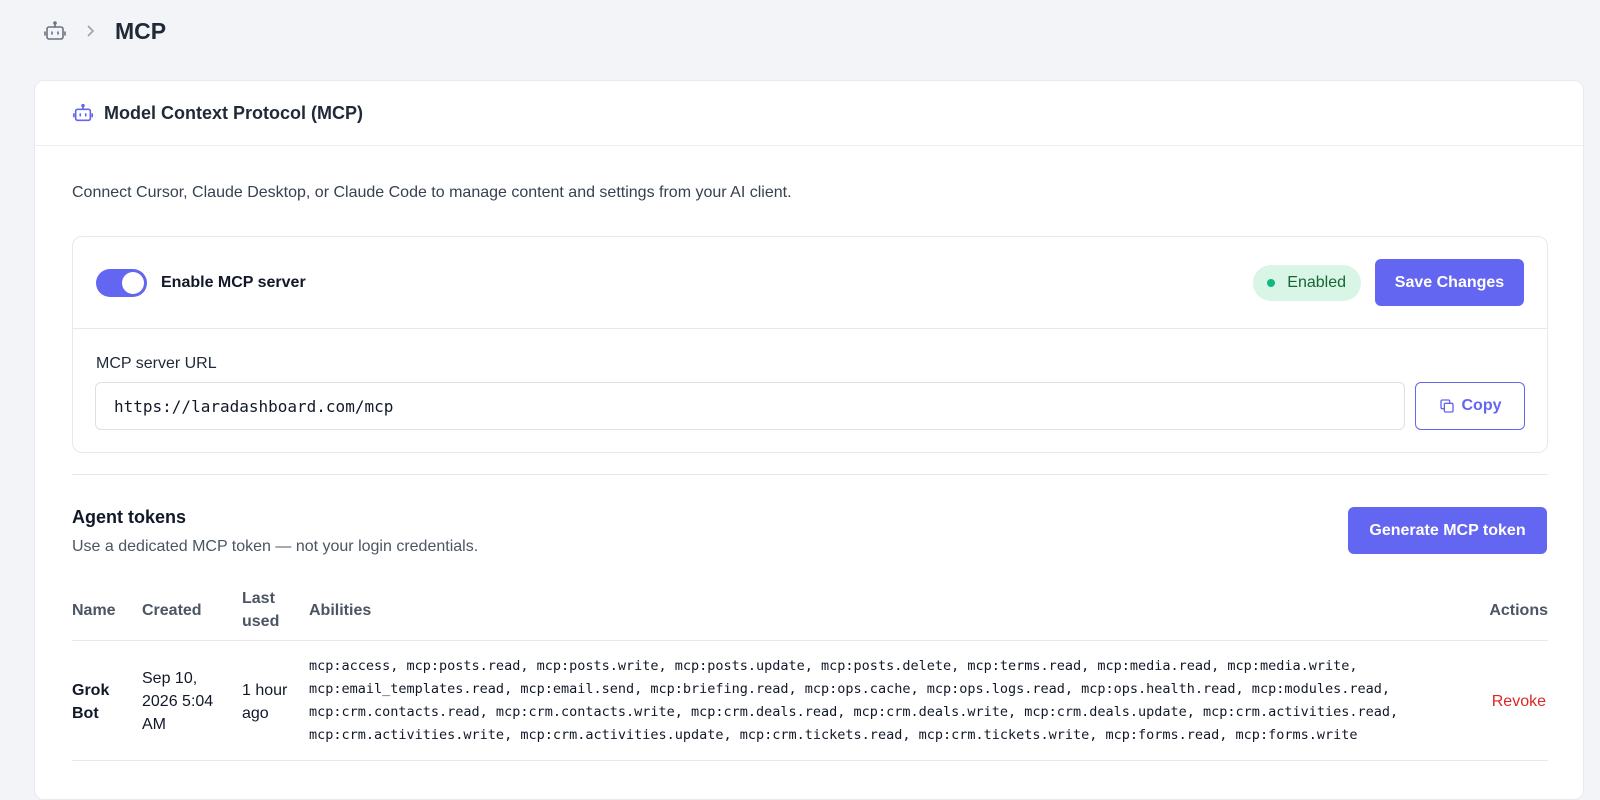 The image size is (1600, 800). I want to click on token-created: Sep 10, 2026 5:04 AM, so click(177, 701).